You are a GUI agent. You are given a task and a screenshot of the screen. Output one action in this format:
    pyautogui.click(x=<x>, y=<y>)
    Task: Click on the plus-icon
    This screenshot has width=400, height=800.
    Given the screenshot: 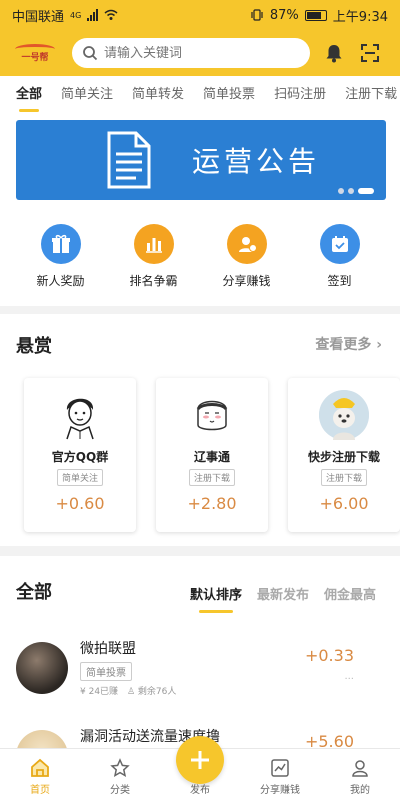 What is the action you would take?
    pyautogui.click(x=200, y=760)
    